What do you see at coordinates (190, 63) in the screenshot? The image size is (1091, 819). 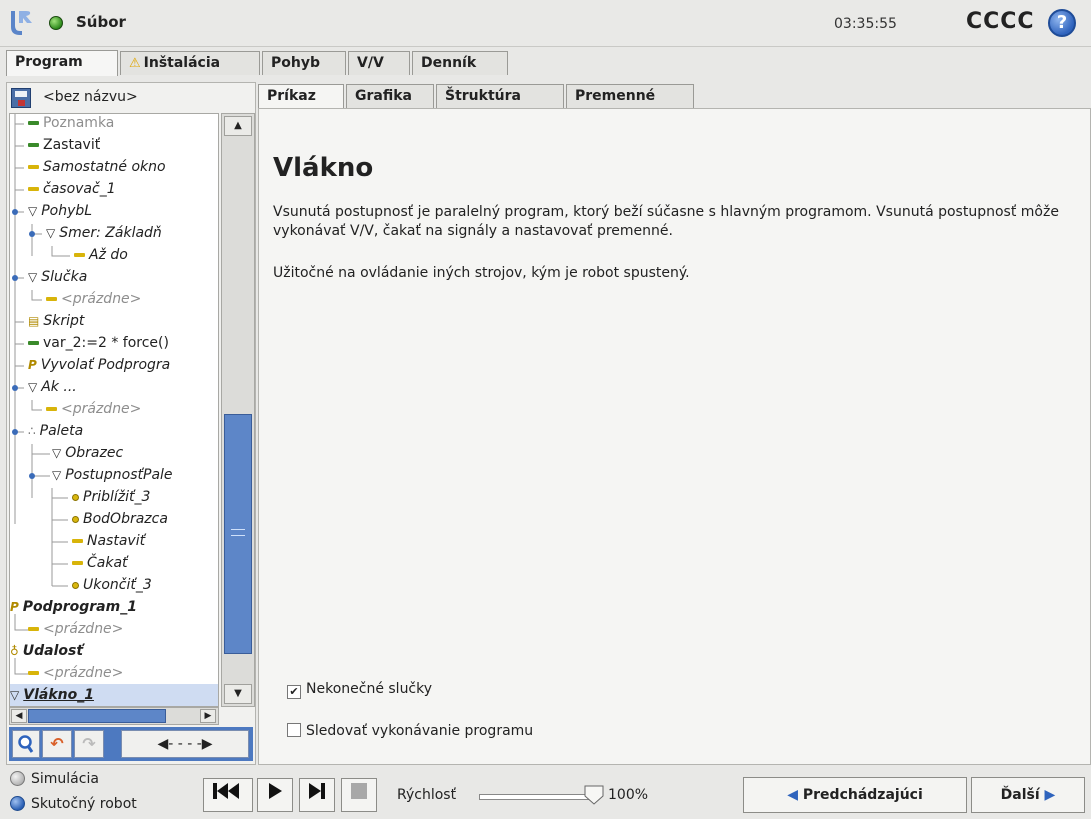 I see `tab-installation: ⚠ Inštalácia` at bounding box center [190, 63].